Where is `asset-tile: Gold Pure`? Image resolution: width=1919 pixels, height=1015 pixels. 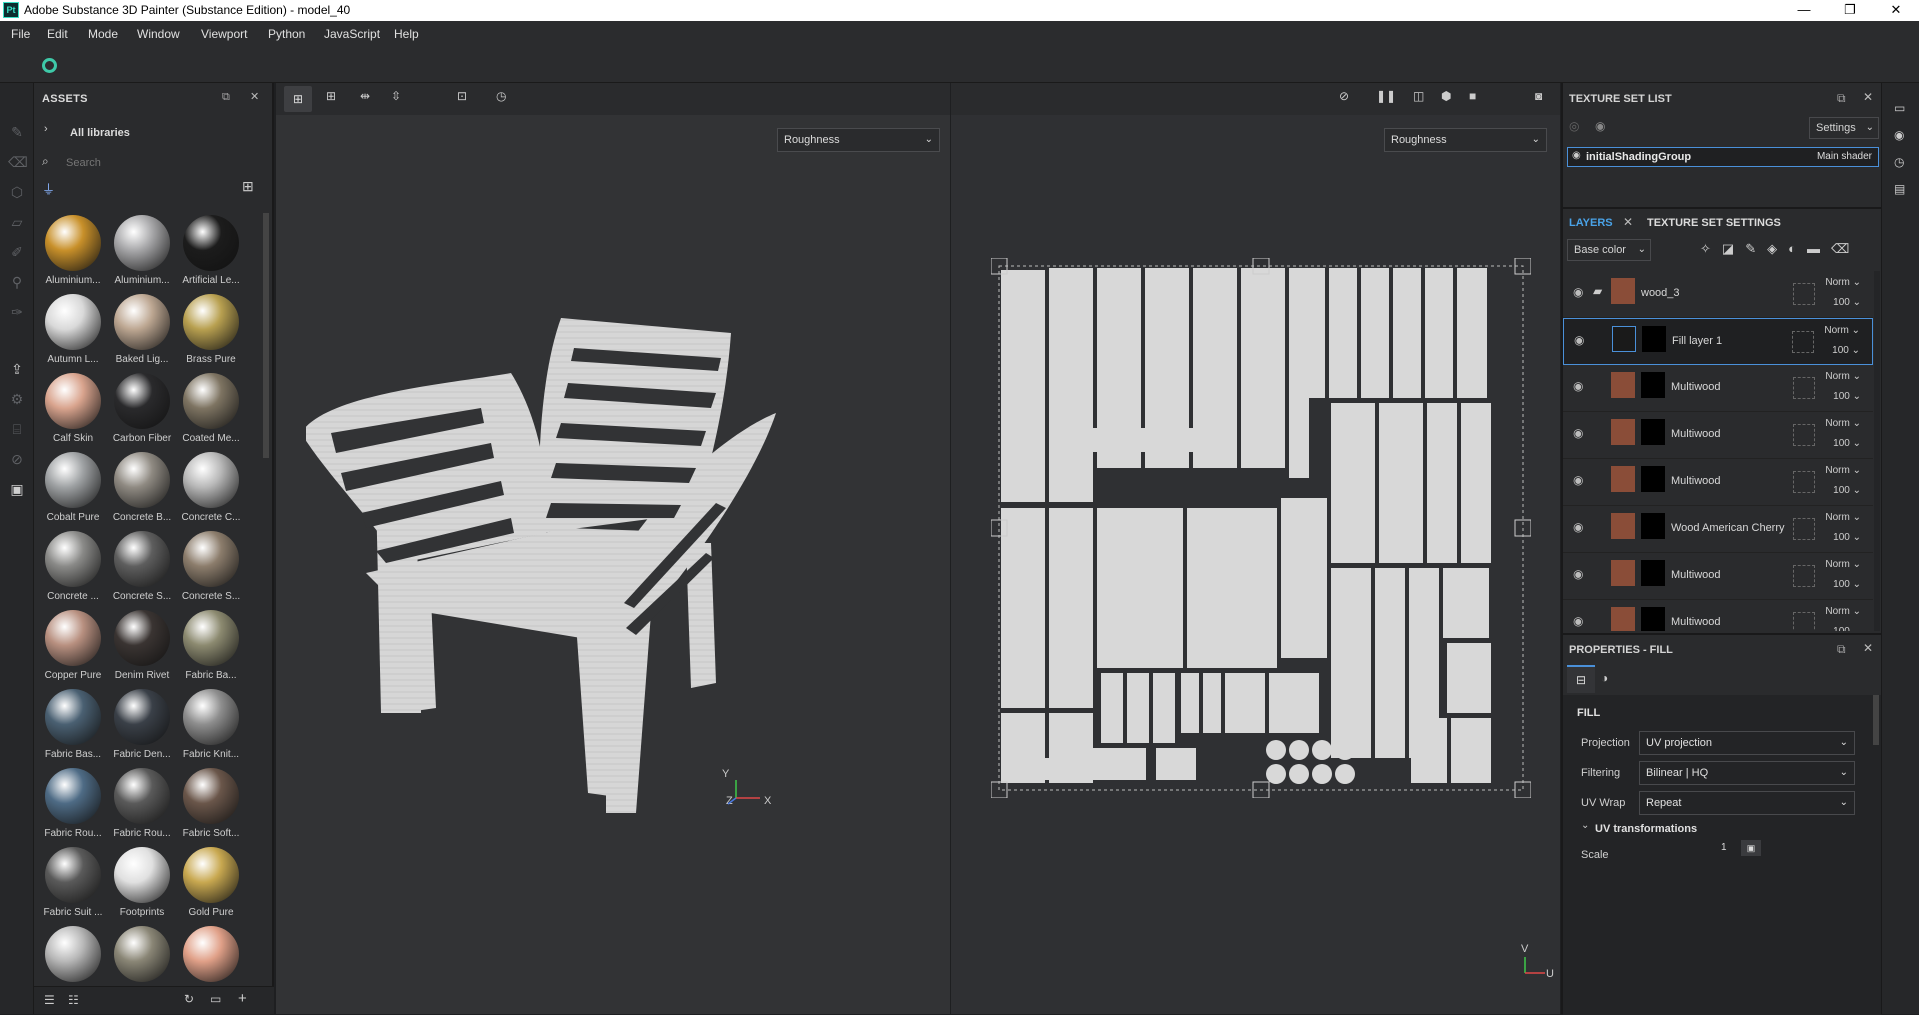
asset-tile: Gold Pure is located at coordinates (211, 884).